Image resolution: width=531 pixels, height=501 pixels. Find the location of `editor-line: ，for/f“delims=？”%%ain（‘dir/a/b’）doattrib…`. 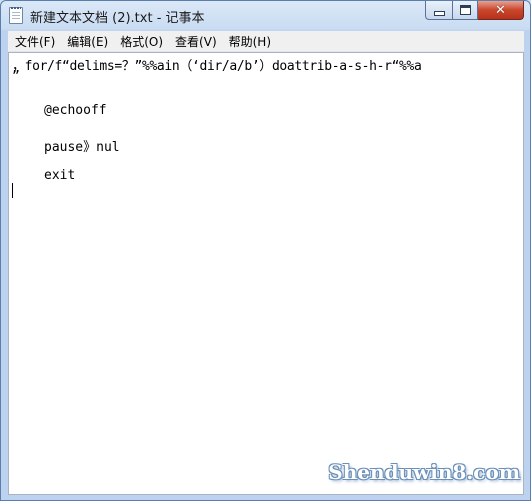

editor-line: ，for/f“delims=？”%%ain（‘dir/a/b’）doattrib… is located at coordinates (217, 66).